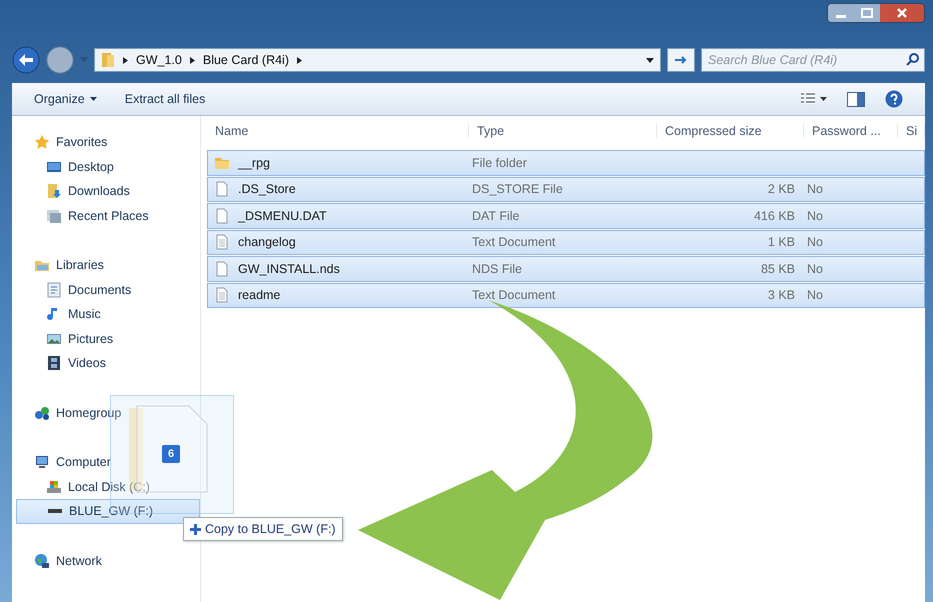 The image size is (933, 602). I want to click on breadcrumb: Blue Card (R4i), so click(245, 60).